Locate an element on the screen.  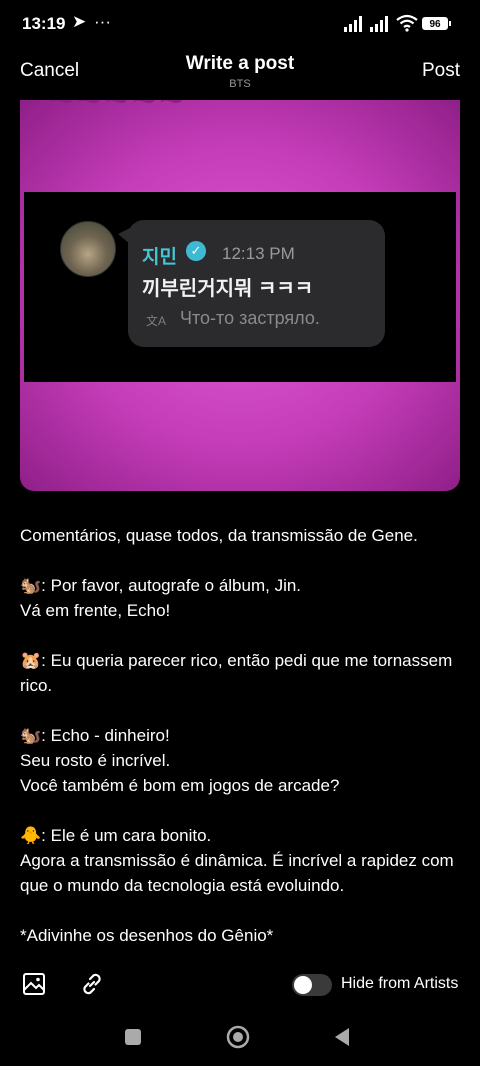
system-nav-bar is located at coordinates (240, 1038).